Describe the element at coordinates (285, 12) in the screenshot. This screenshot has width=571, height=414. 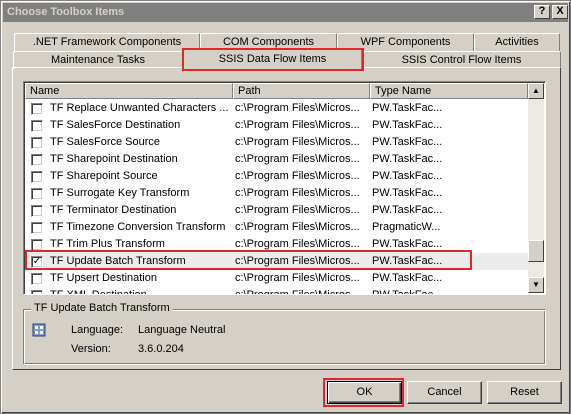
I see `title-bar: Choose Toolbox Items ? X` at that location.